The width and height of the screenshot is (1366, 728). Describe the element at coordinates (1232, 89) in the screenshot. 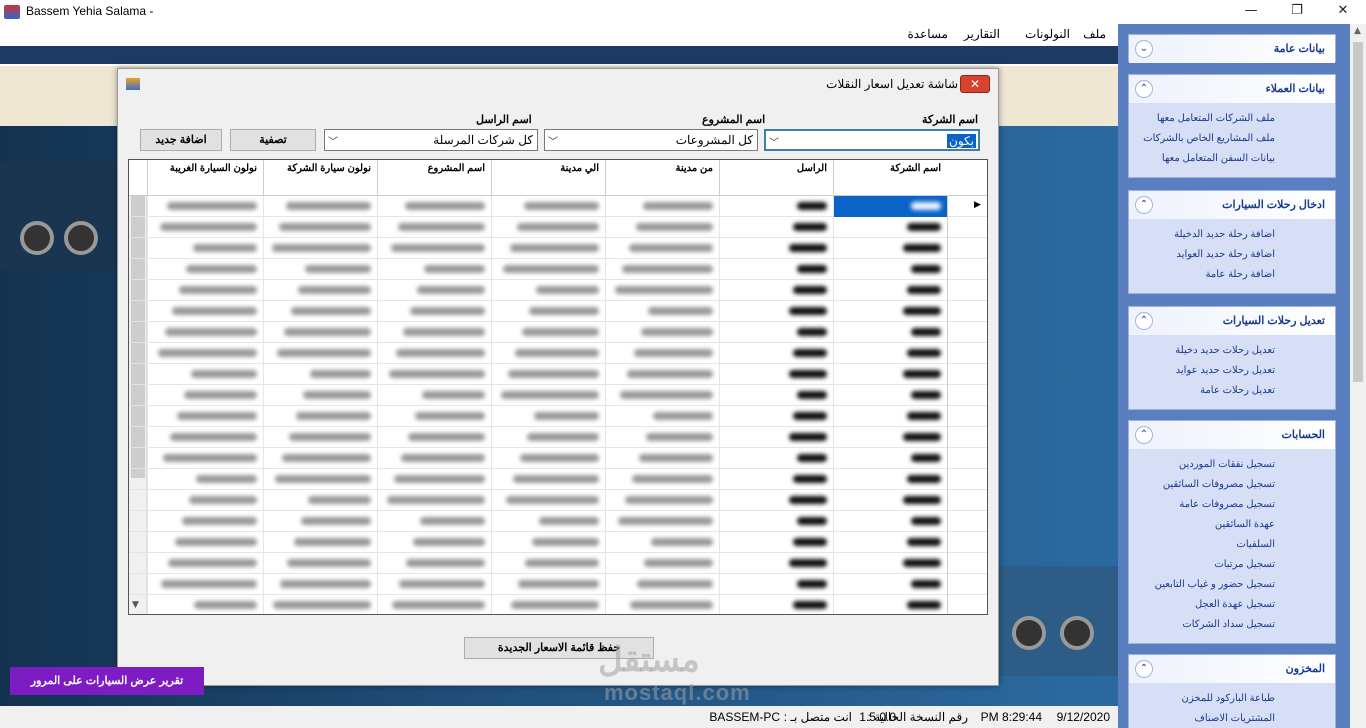

I see `sidebar-panel-header: بيانات العملاء ⌃` at that location.